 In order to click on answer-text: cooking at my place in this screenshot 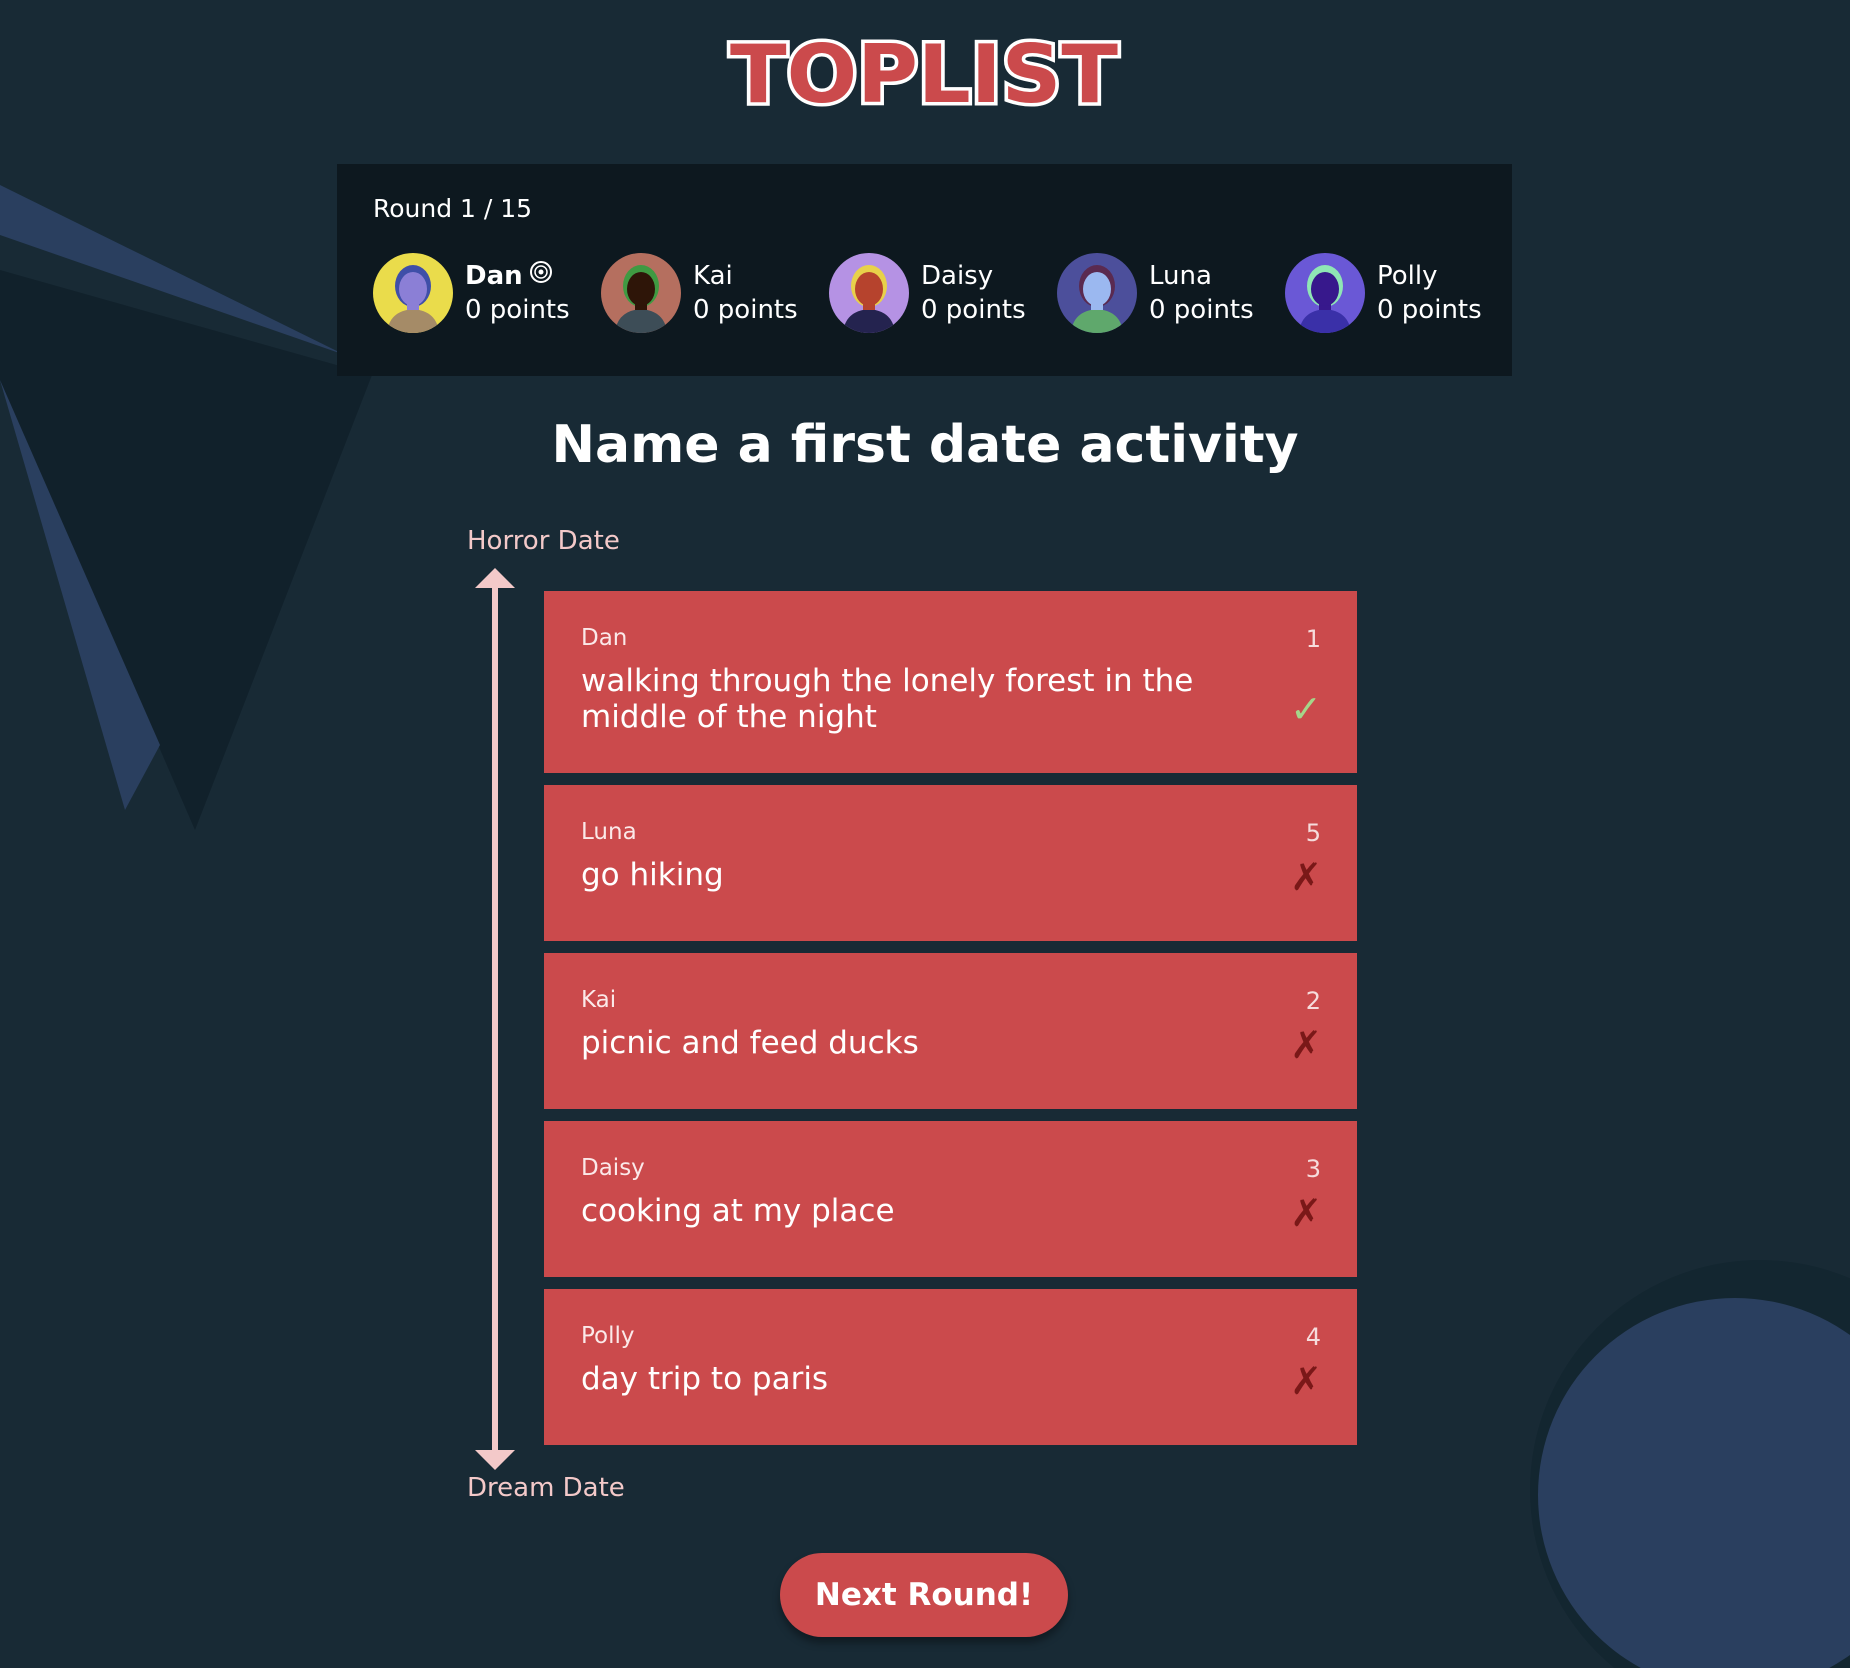, I will do `click(738, 1211)`.